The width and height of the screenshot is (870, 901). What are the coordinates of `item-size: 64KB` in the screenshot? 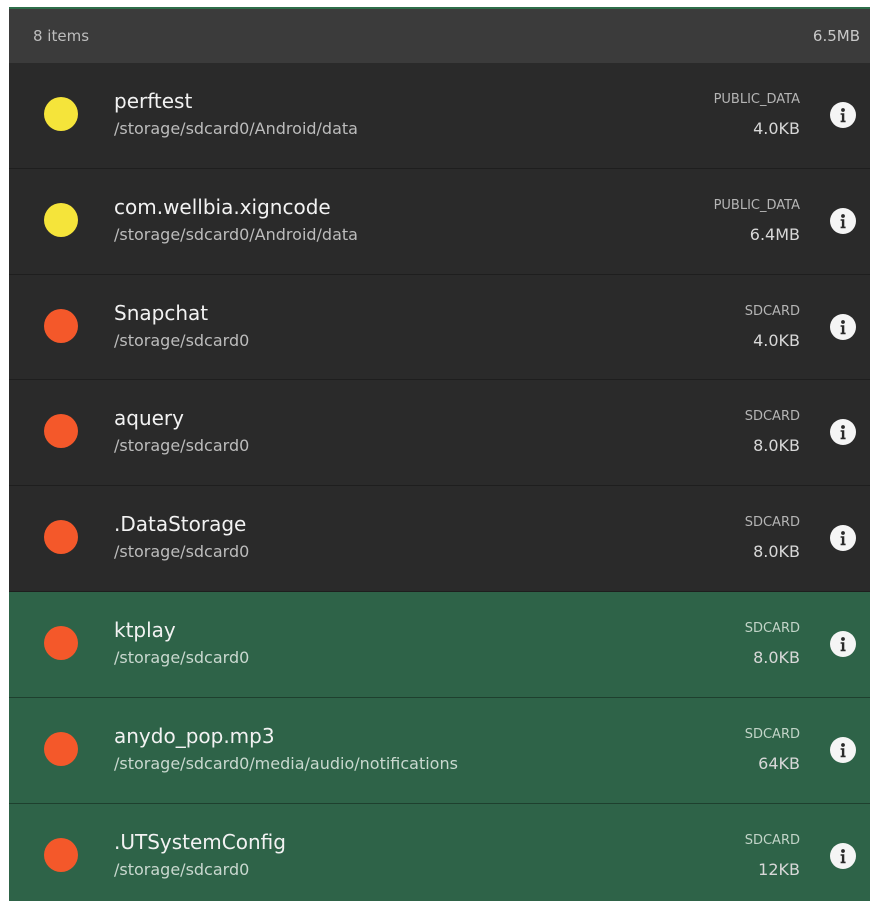 It's located at (779, 763).